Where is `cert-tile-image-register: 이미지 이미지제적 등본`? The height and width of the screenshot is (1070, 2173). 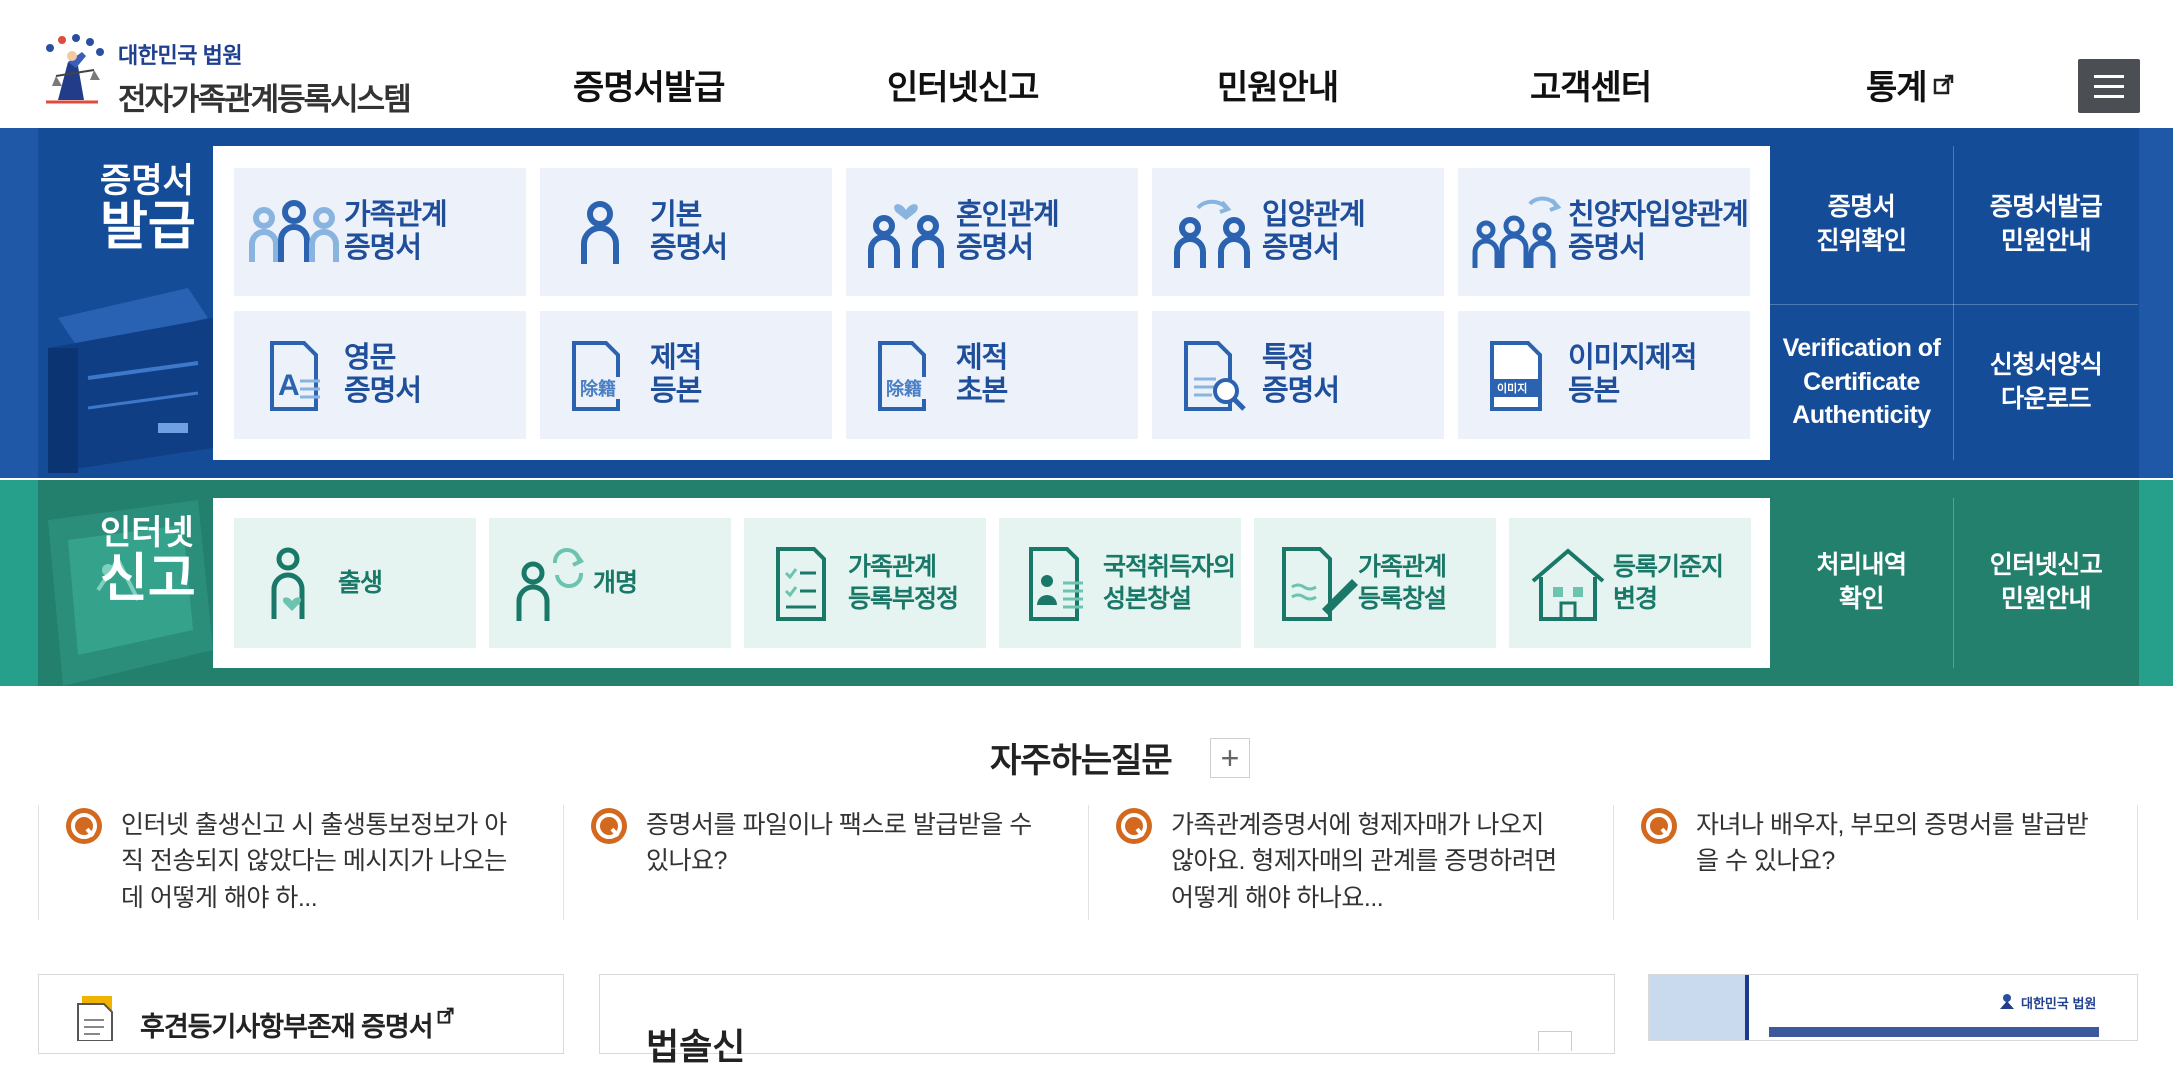
cert-tile-image-register: 이미지 이미지제적 등본 is located at coordinates (1604, 375).